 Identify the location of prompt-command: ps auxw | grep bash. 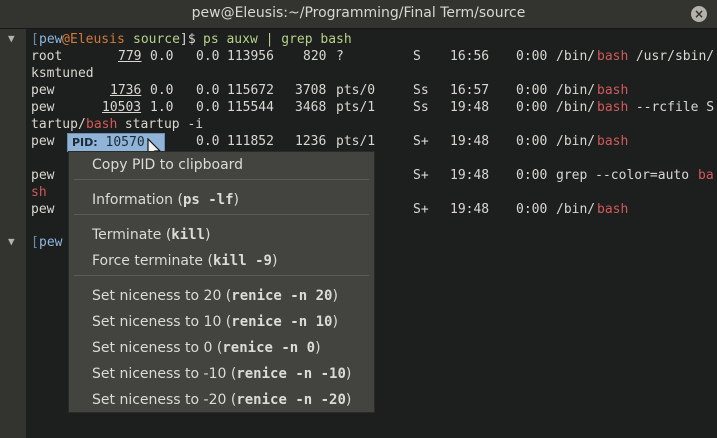
(277, 39).